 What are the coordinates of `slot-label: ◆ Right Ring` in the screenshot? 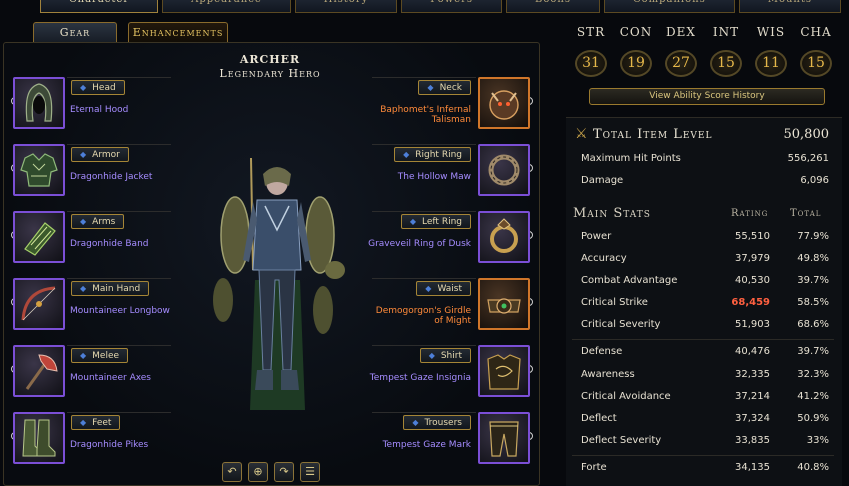 It's located at (432, 154).